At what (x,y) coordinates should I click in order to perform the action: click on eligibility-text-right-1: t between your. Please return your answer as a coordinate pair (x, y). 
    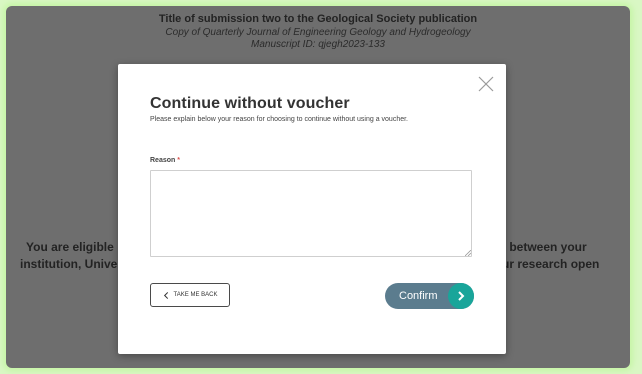
    Looking at the image, I should click on (544, 247).